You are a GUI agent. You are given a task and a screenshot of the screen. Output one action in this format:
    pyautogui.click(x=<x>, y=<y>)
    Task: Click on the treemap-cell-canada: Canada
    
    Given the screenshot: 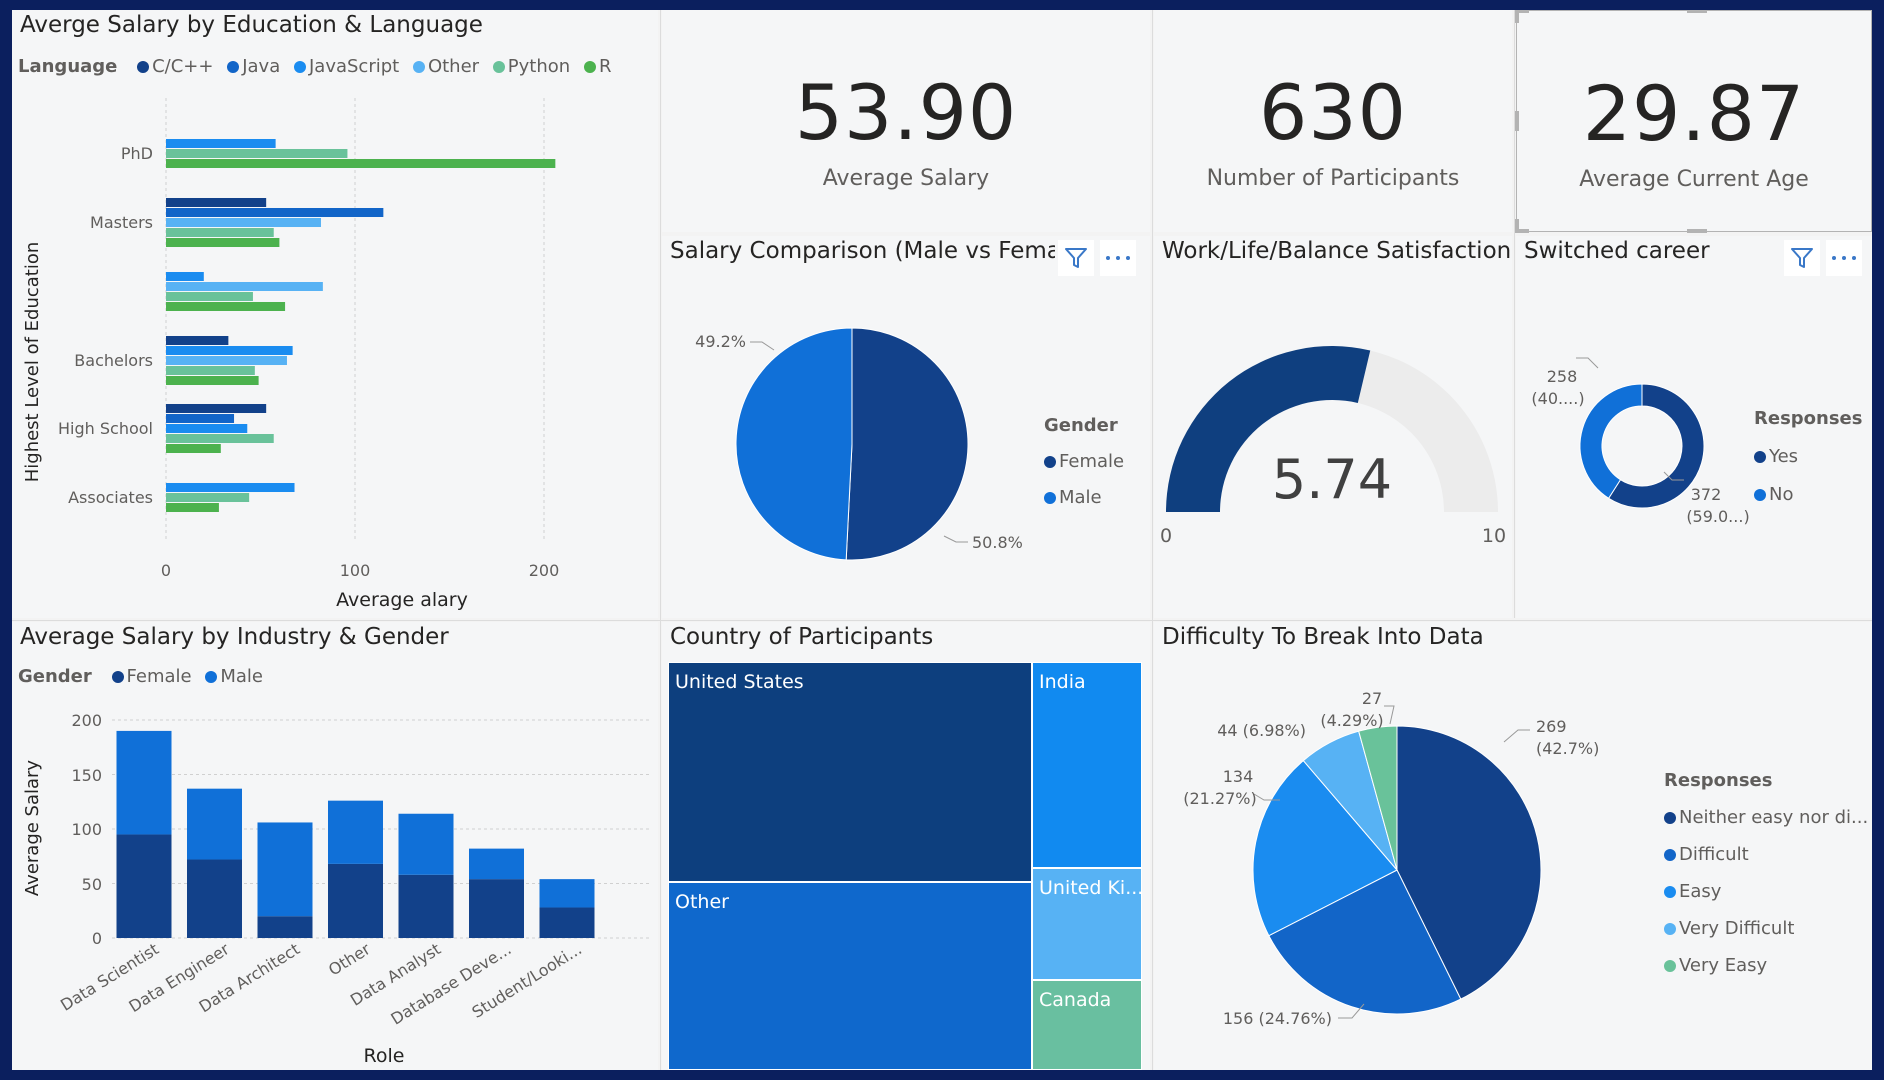 What is the action you would take?
    pyautogui.click(x=1087, y=1025)
    